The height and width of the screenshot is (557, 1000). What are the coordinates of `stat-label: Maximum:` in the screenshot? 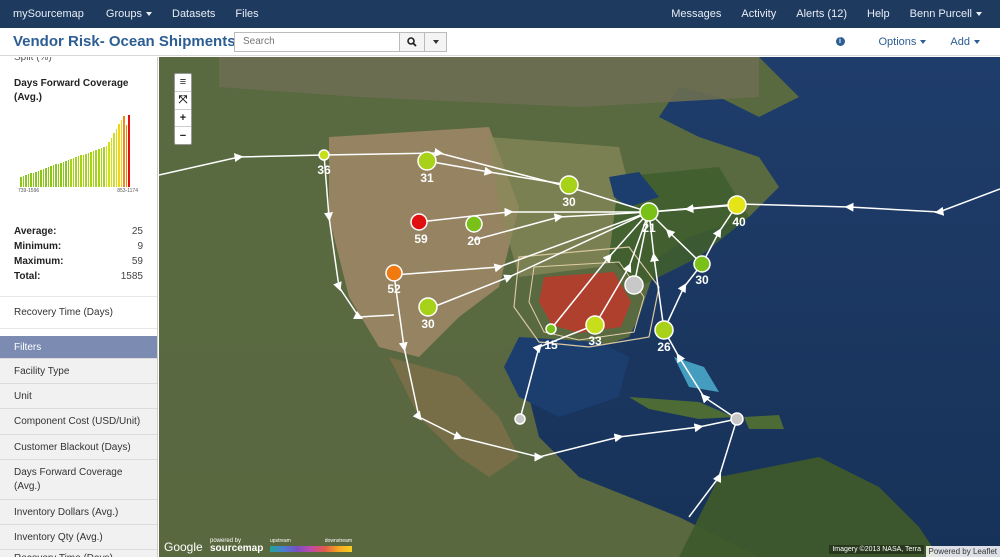 It's located at (39, 261).